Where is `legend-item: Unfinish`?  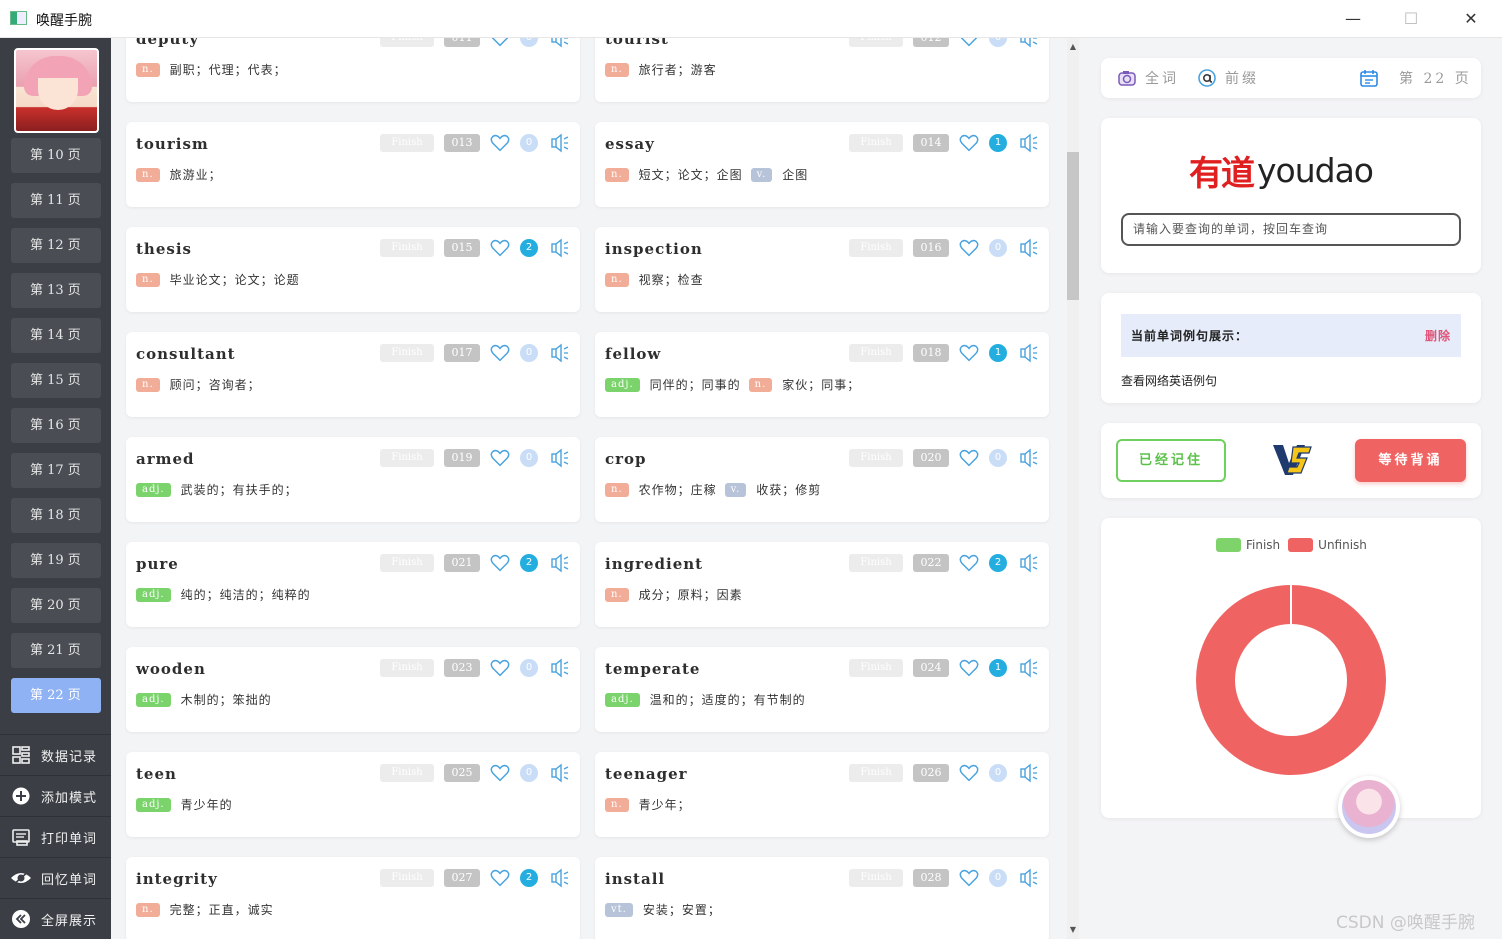 legend-item: Unfinish is located at coordinates (1327, 545).